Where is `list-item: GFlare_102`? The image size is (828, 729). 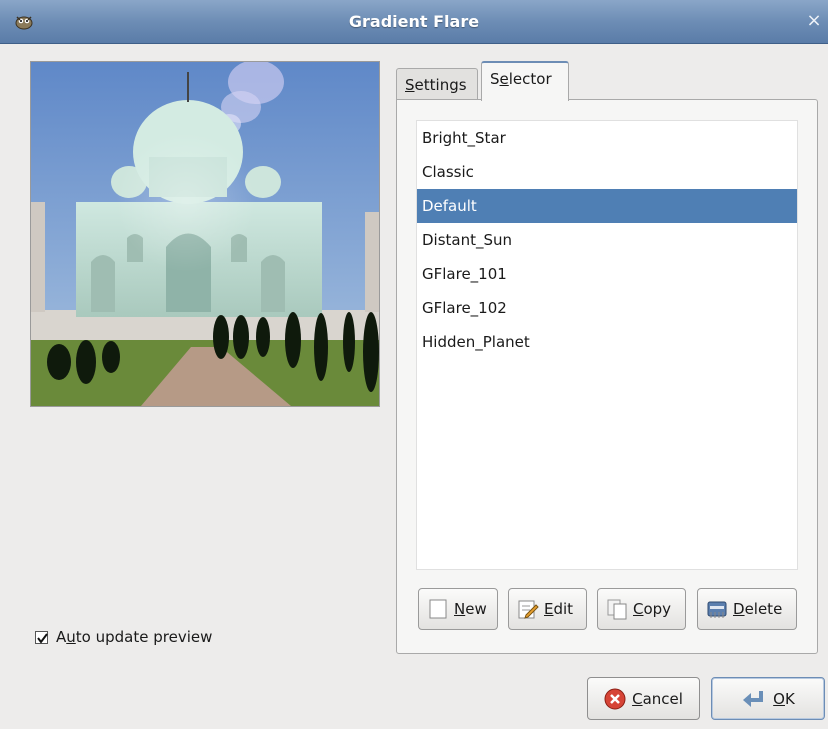
list-item: GFlare_102 is located at coordinates (607, 308).